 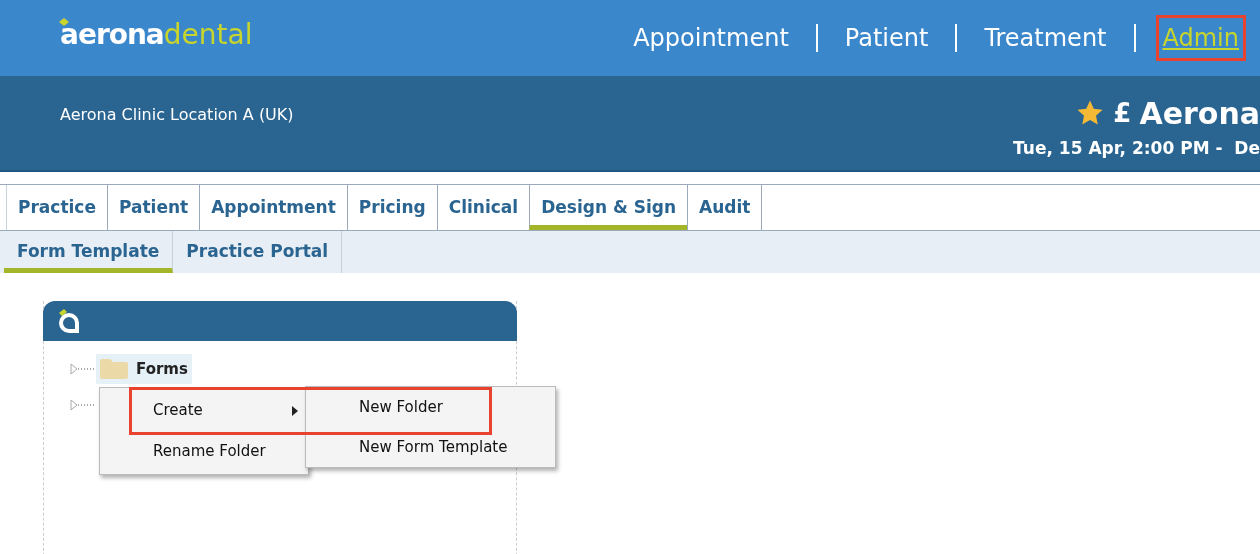 What do you see at coordinates (64, 22) in the screenshot?
I see `leaf-icon` at bounding box center [64, 22].